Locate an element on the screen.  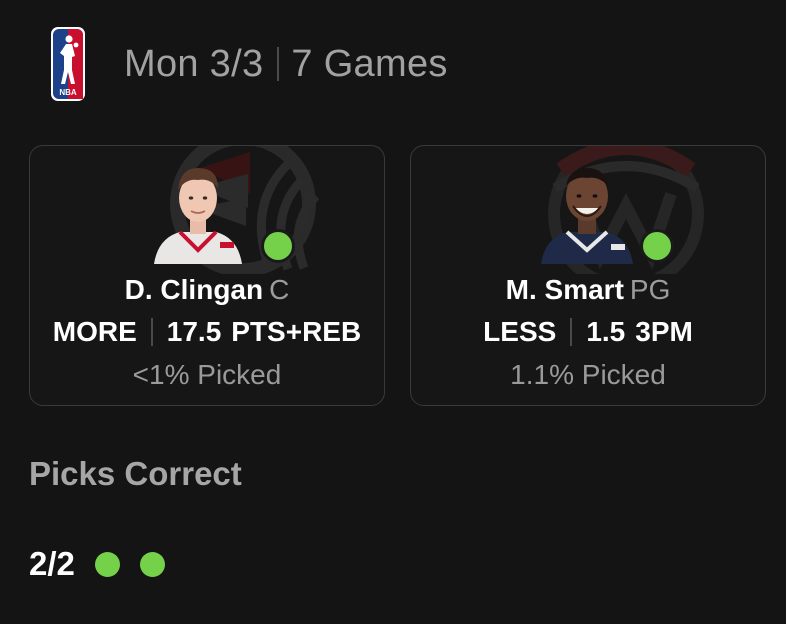
pick-line-value: 1.5 is located at coordinates (606, 331).